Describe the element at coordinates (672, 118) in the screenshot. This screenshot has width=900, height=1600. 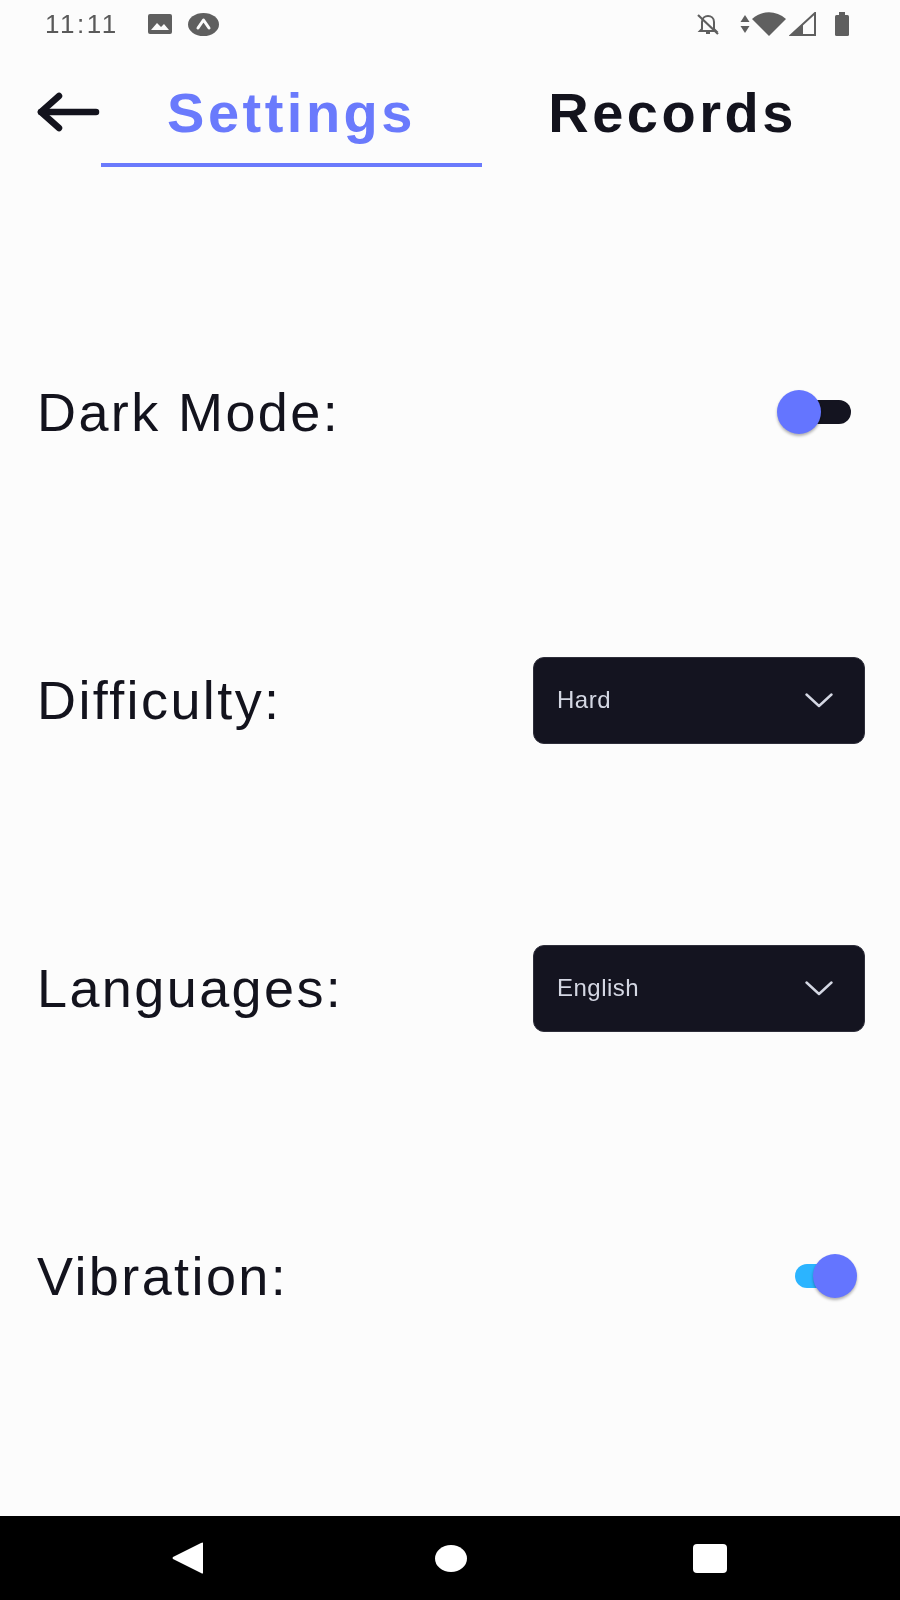
I see `tab: Records` at that location.